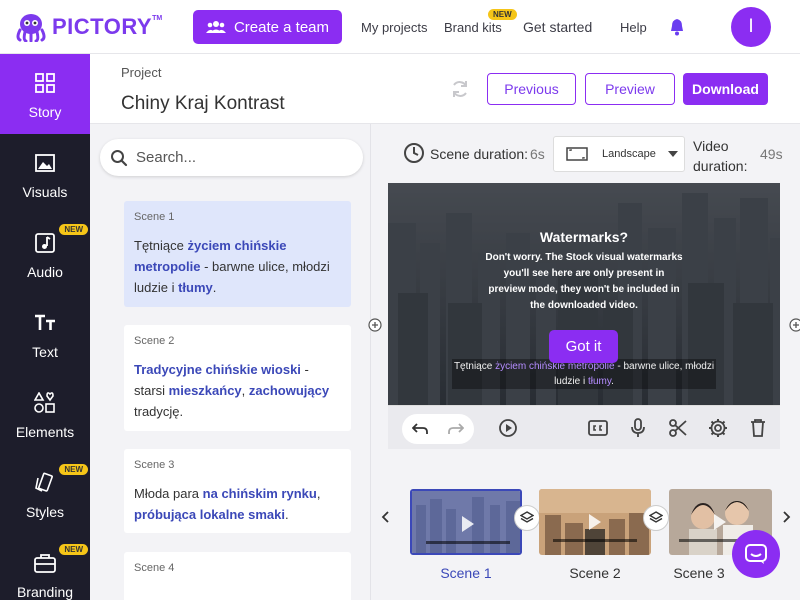 The image size is (800, 600). Describe the element at coordinates (45, 243) in the screenshot. I see `music-icon` at that location.